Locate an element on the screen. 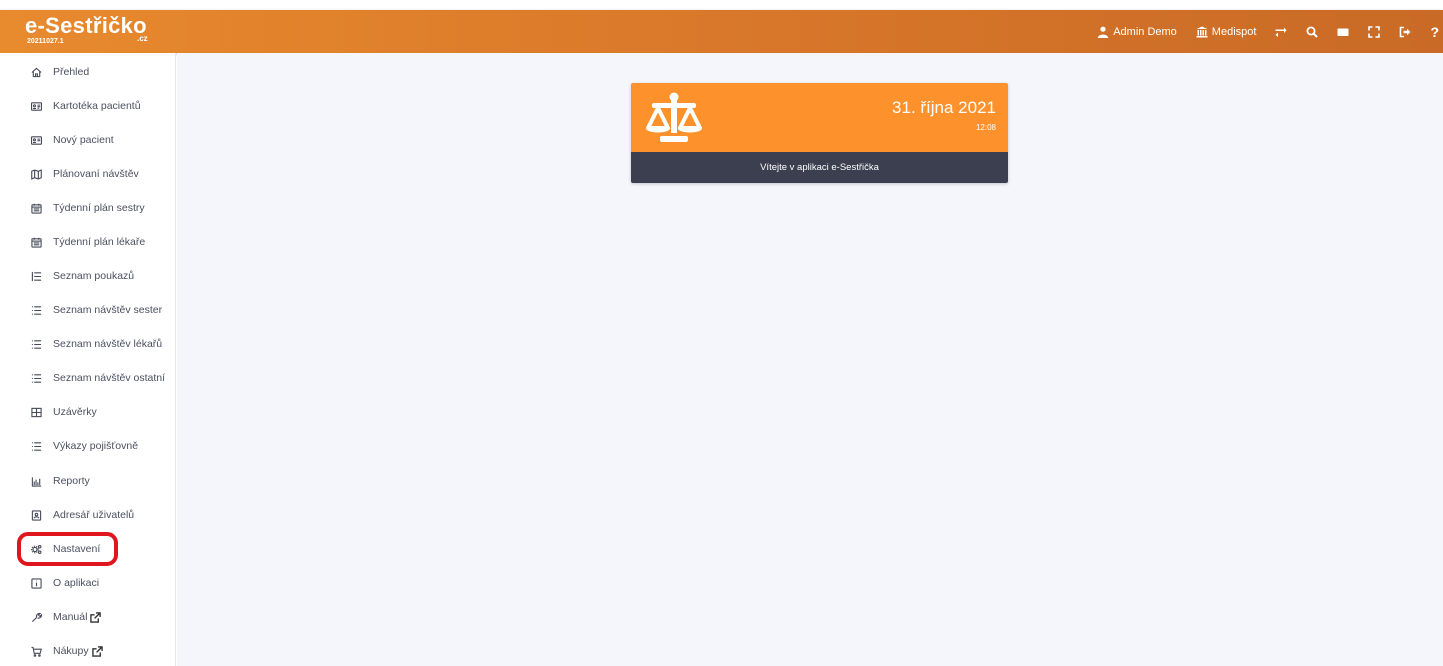 This screenshot has width=1443, height=666. search-icon is located at coordinates (1312, 32).